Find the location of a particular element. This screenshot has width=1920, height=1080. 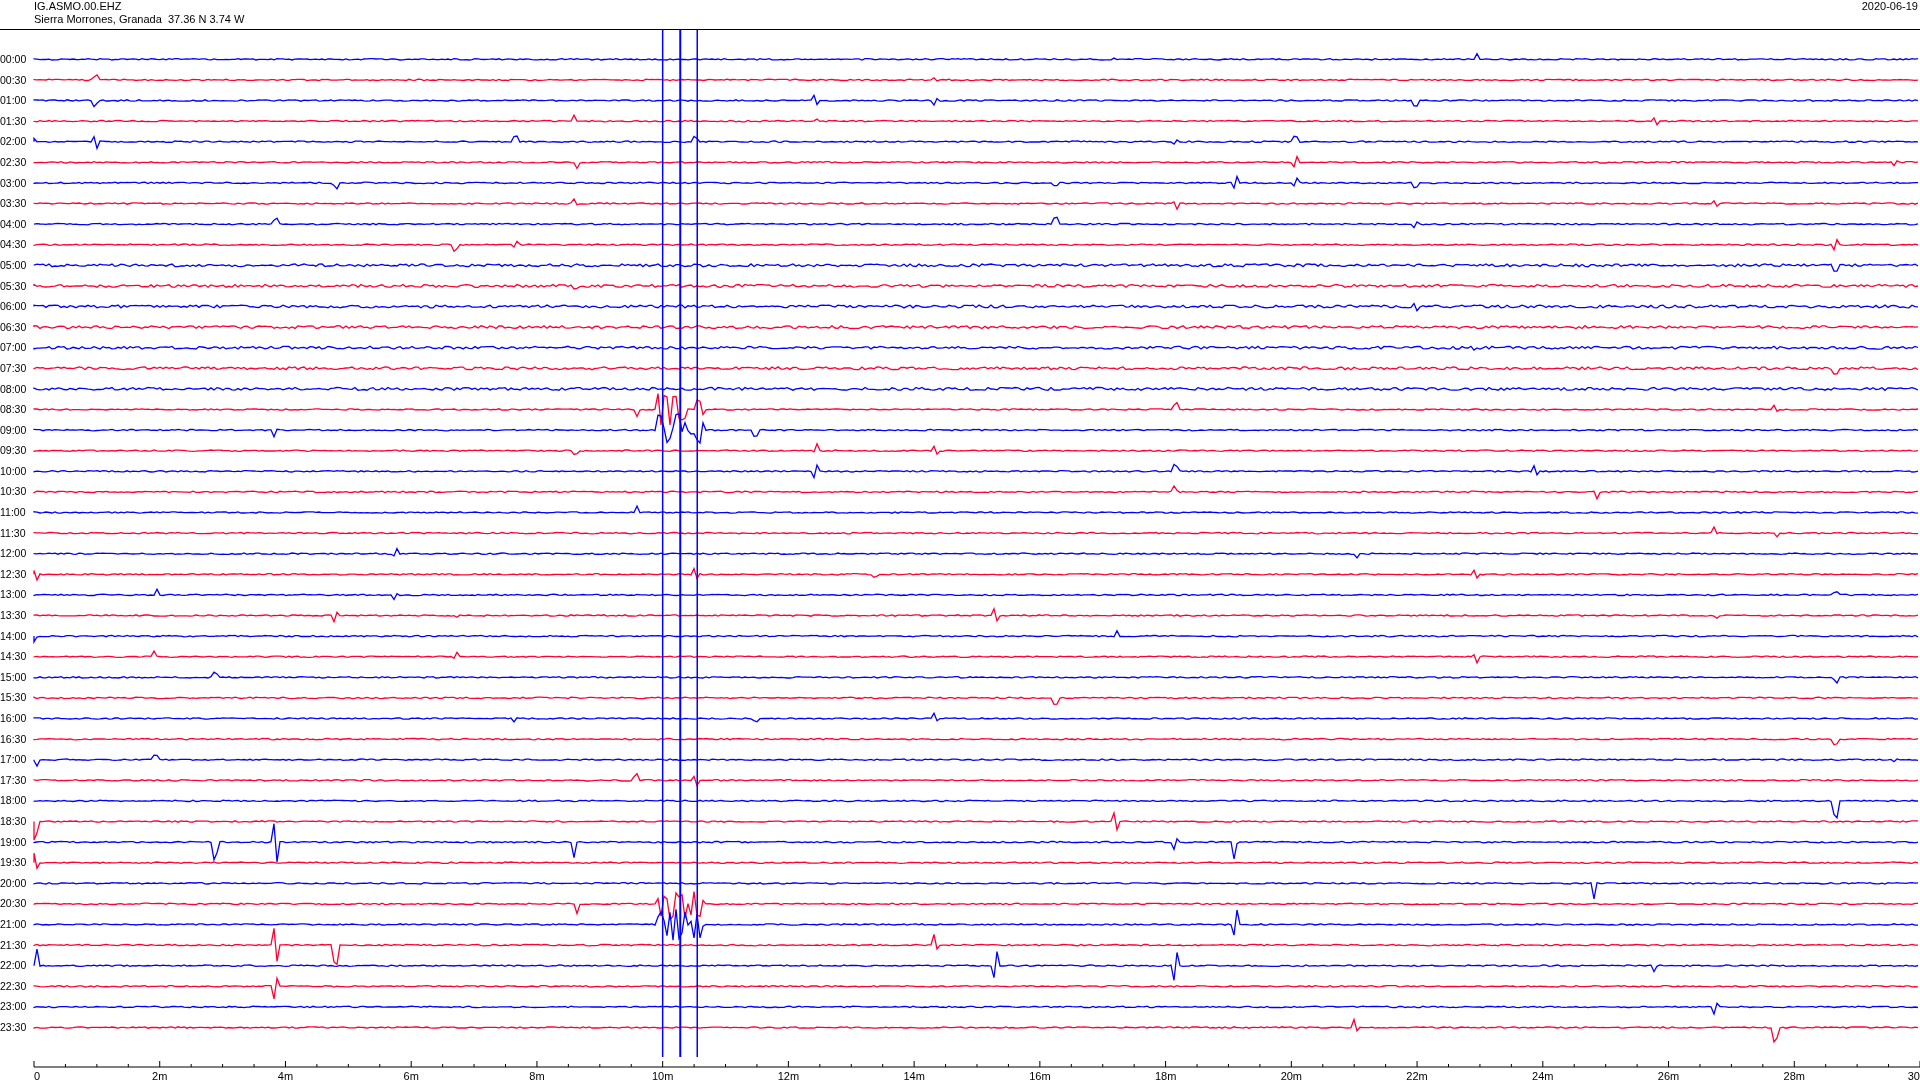

axis-tick-label: 12m is located at coordinates (788, 1075).